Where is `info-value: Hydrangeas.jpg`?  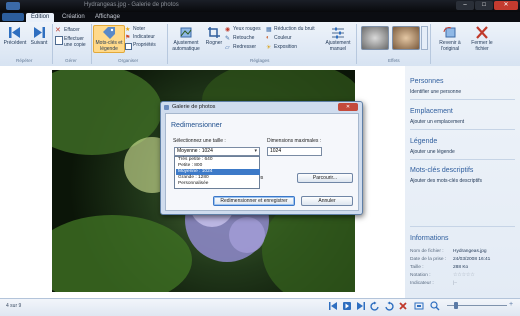
info-value: Hydrangeas.jpg is located at coordinates (470, 251).